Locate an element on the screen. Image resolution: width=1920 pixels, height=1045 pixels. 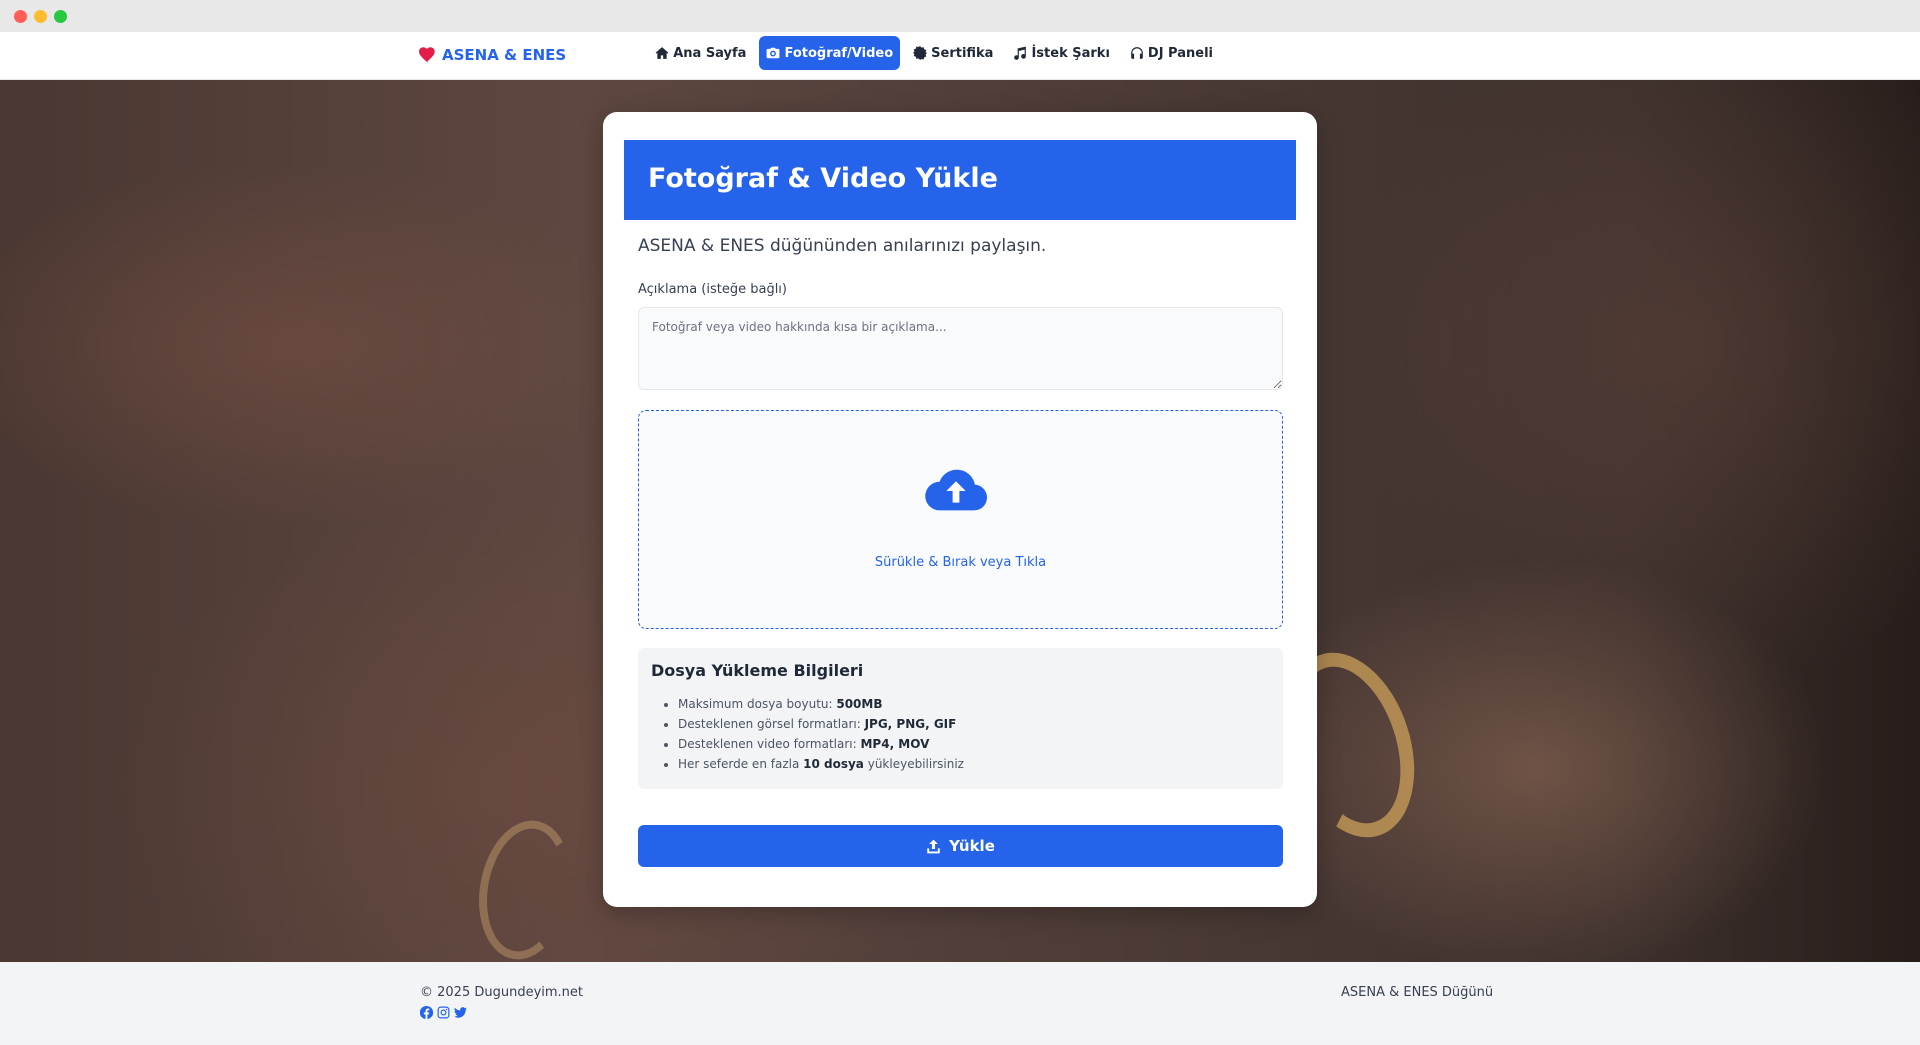
music-icon is located at coordinates (1020, 53).